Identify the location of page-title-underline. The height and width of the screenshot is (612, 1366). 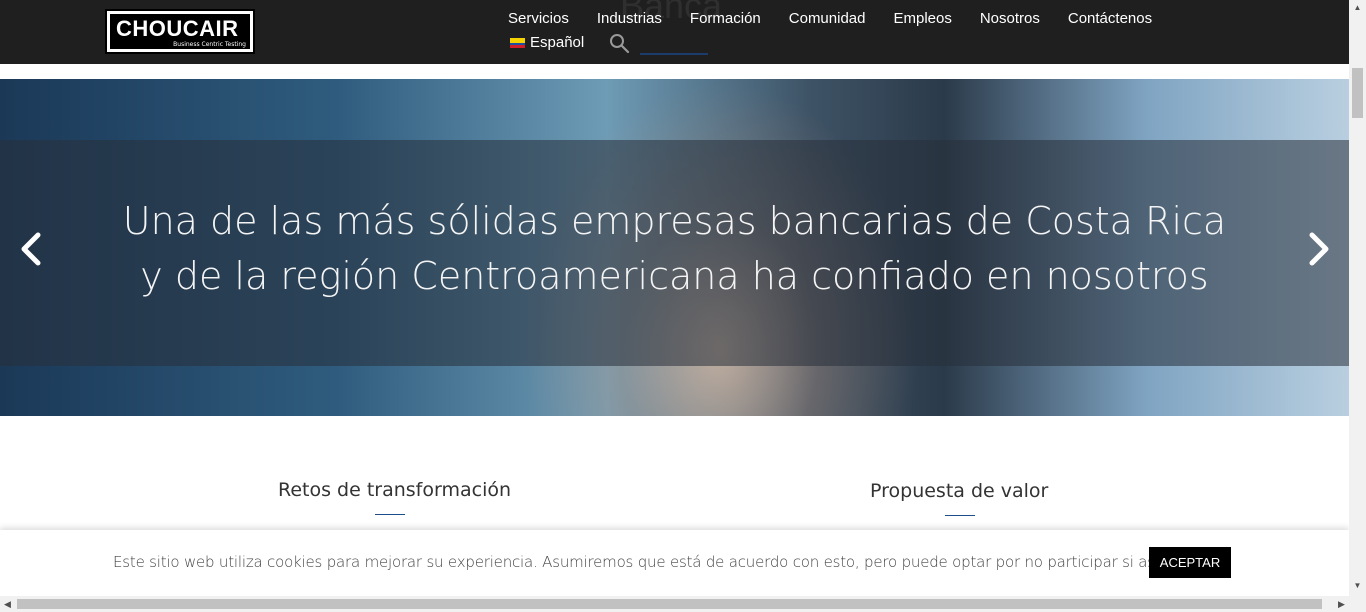
(674, 54).